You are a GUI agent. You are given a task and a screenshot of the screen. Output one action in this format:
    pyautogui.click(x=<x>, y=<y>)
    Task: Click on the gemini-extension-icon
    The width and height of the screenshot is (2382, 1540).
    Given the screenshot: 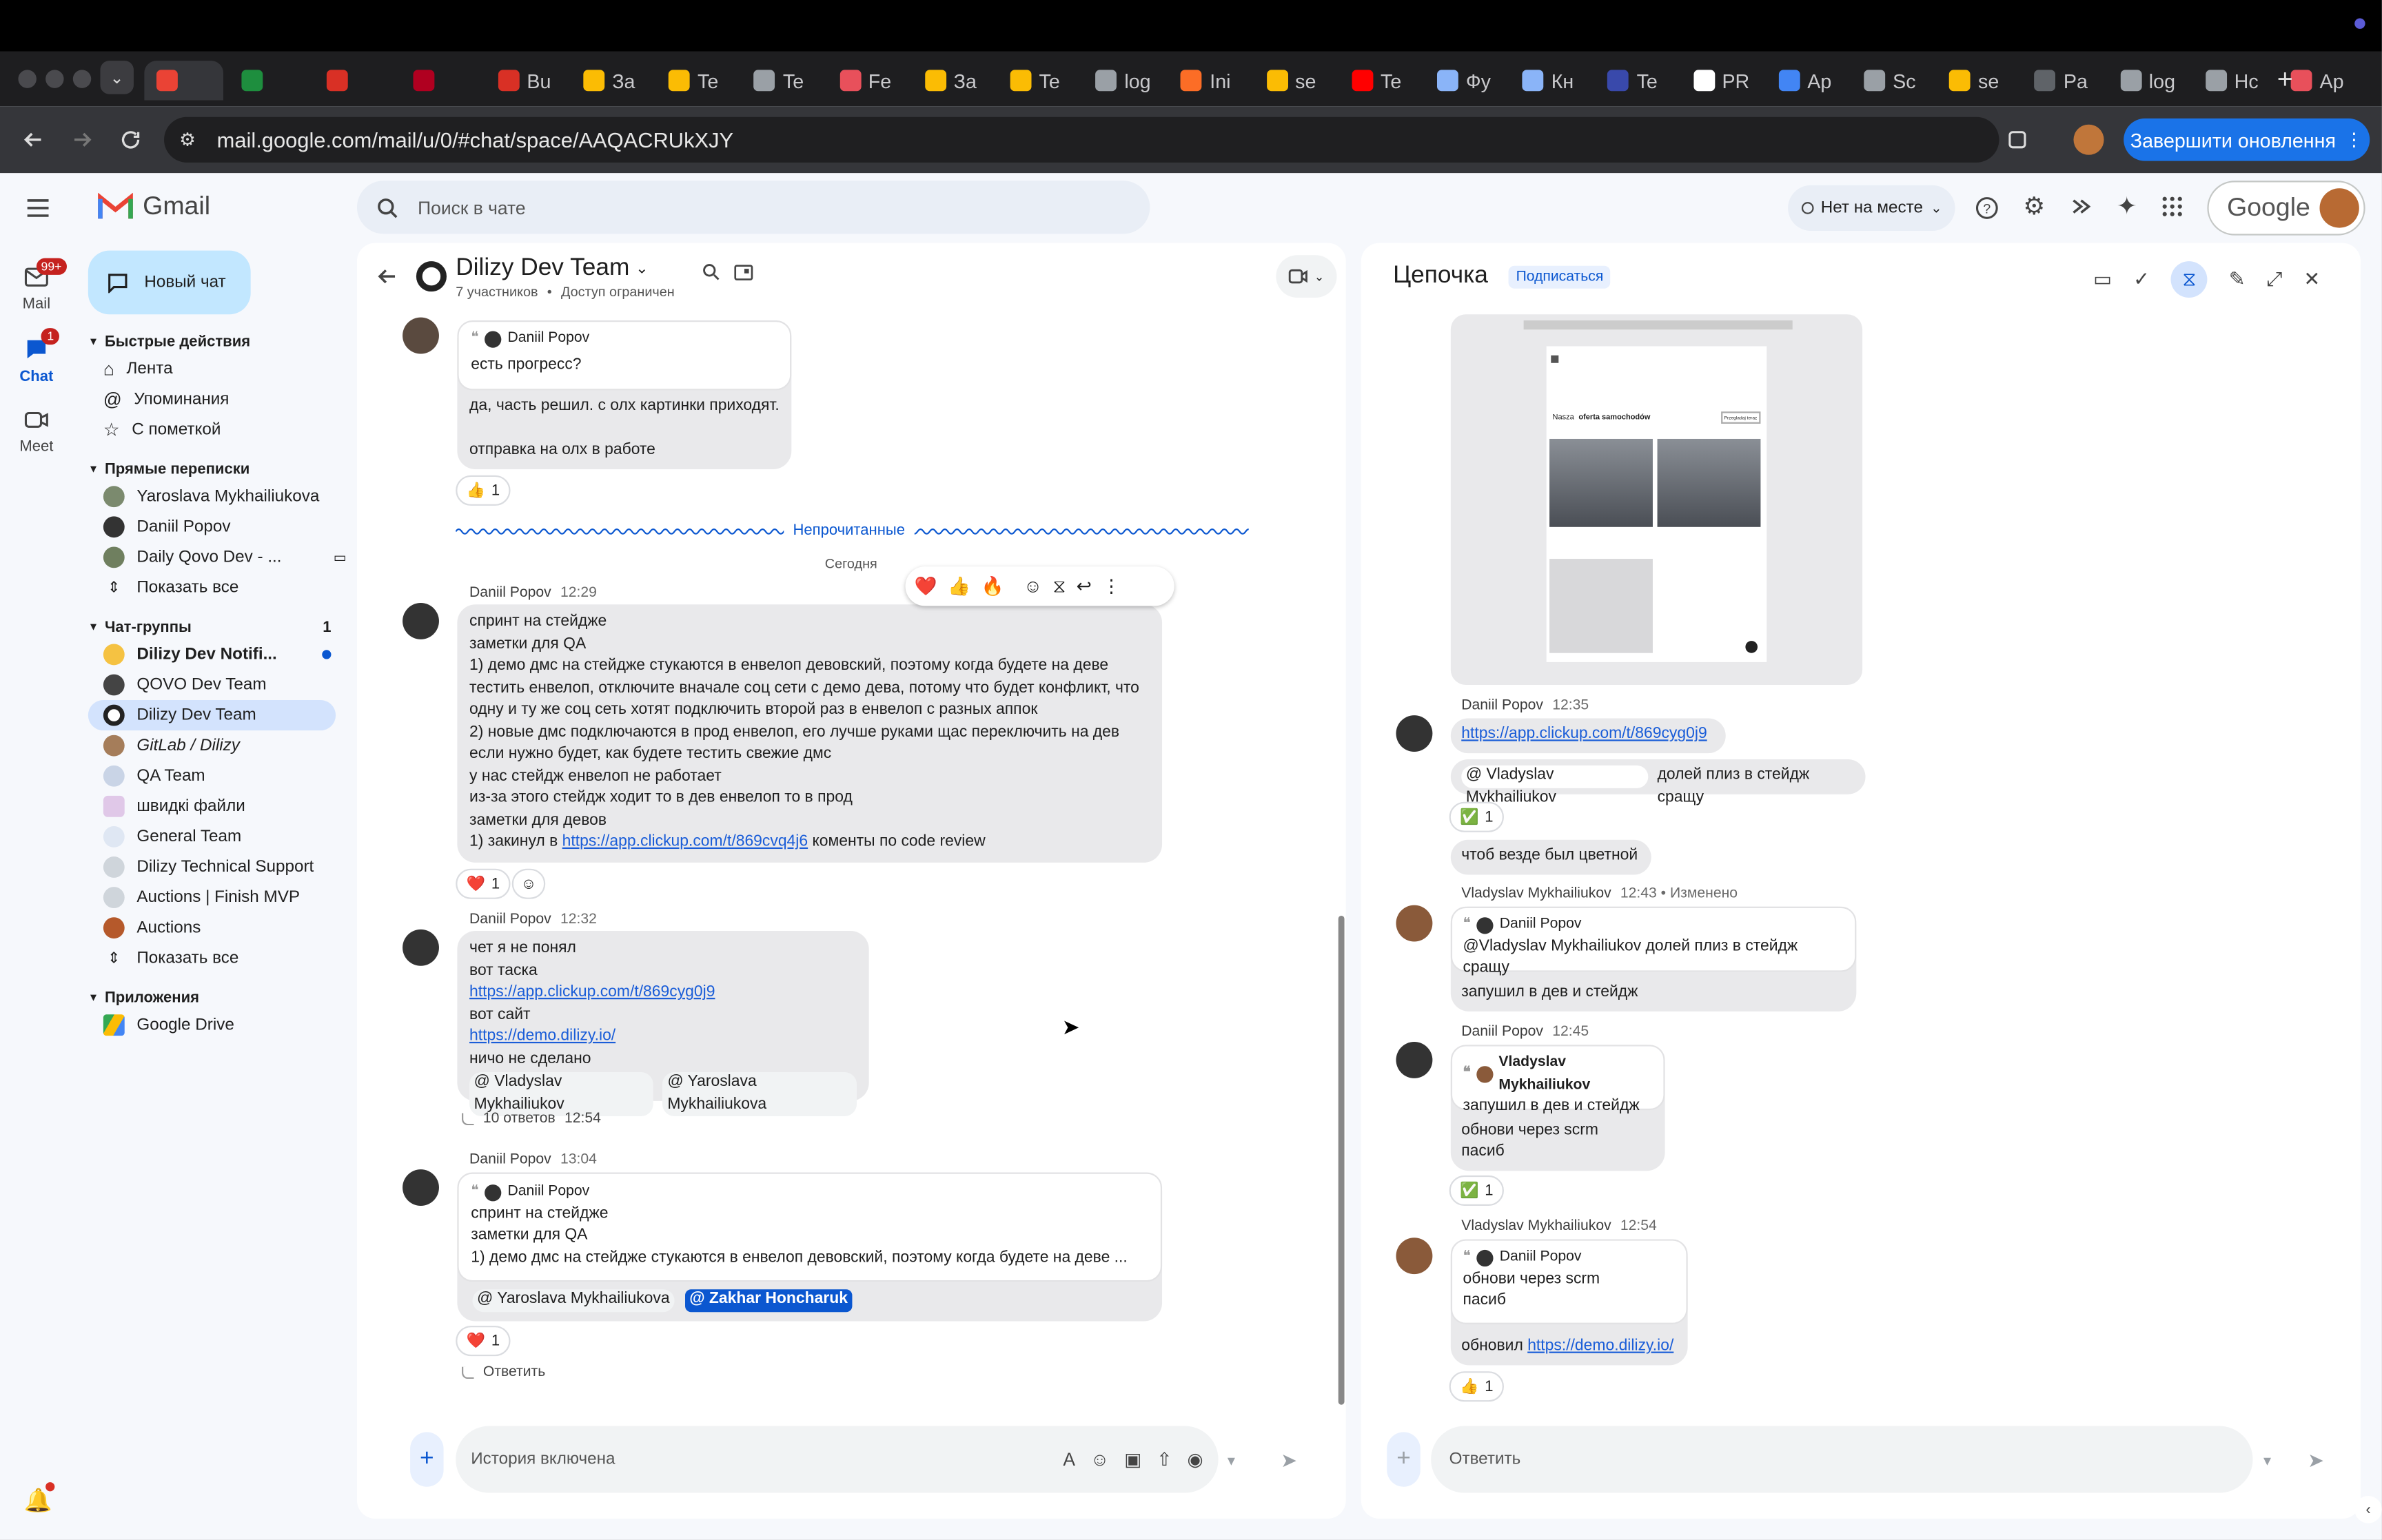 What is the action you would take?
    pyautogui.click(x=2081, y=207)
    